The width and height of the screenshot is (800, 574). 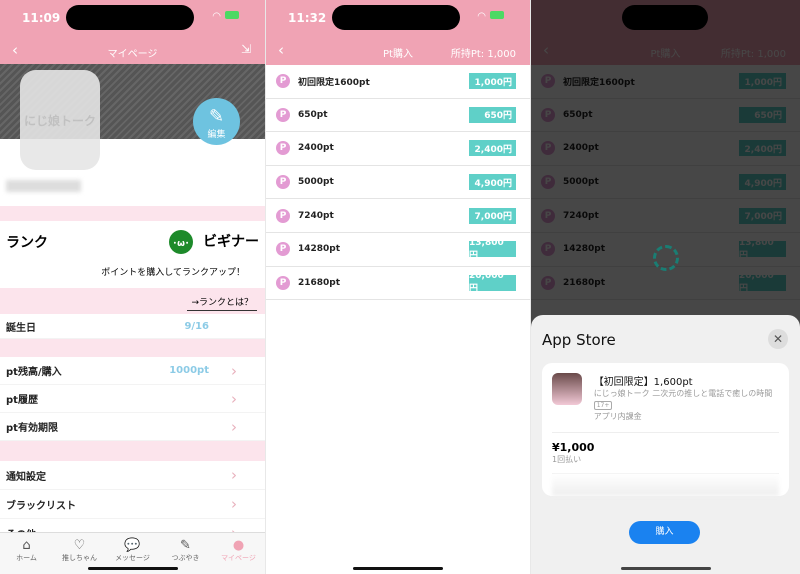 I want to click on product-name: 650pt, so click(x=313, y=114).